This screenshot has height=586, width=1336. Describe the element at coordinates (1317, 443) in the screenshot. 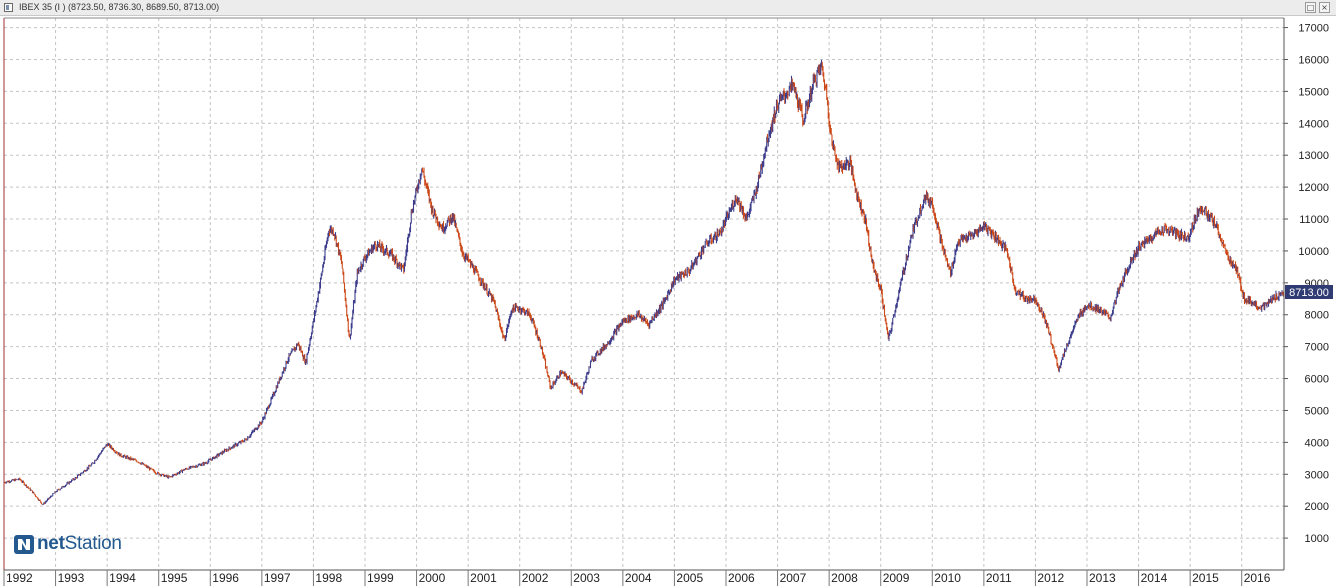

I see `y-tick-label: 4000` at that location.